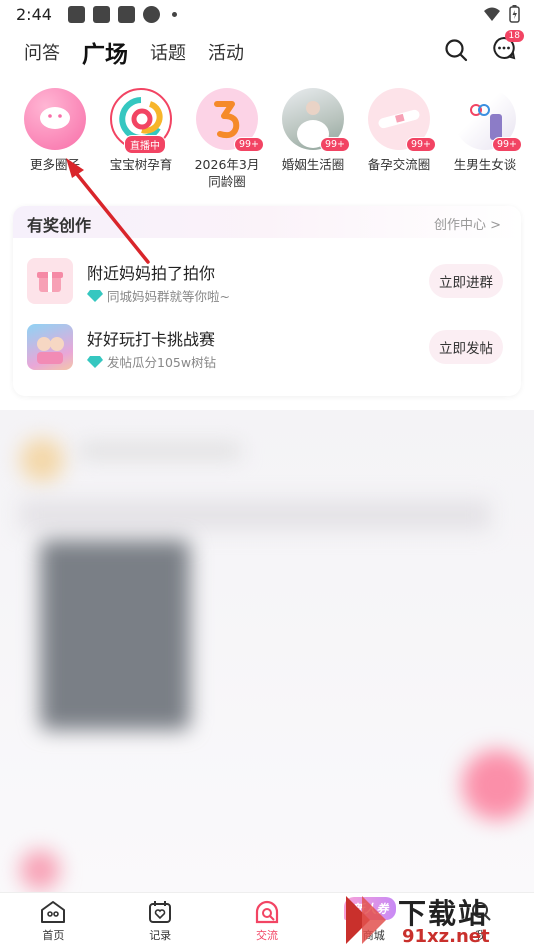 Image resolution: width=534 pixels, height=950 pixels. I want to click on challenge-thumbnail, so click(50, 347).